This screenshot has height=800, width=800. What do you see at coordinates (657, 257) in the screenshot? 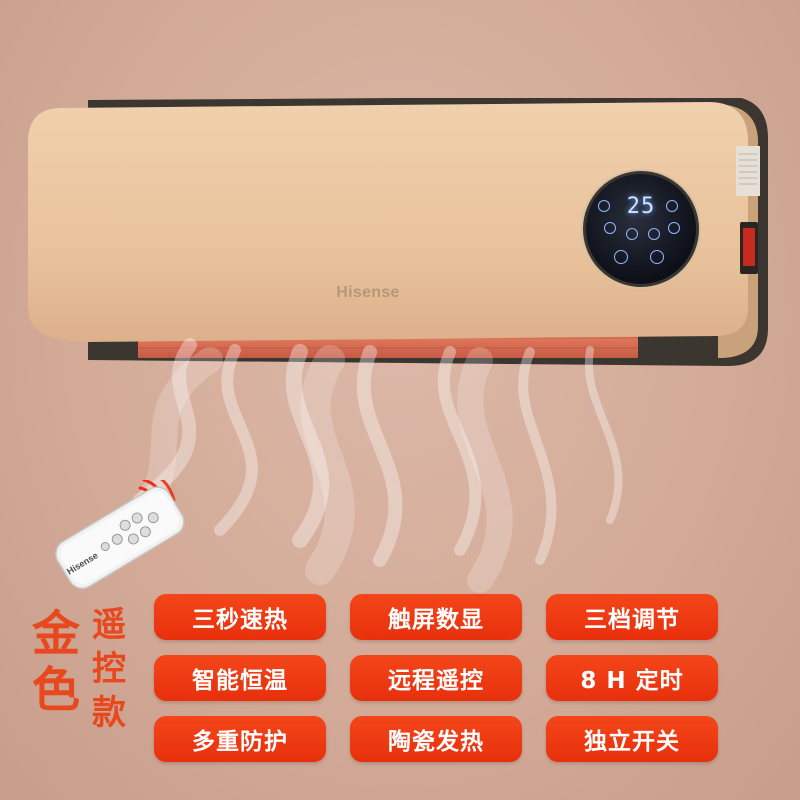
I see `power-icon` at bounding box center [657, 257].